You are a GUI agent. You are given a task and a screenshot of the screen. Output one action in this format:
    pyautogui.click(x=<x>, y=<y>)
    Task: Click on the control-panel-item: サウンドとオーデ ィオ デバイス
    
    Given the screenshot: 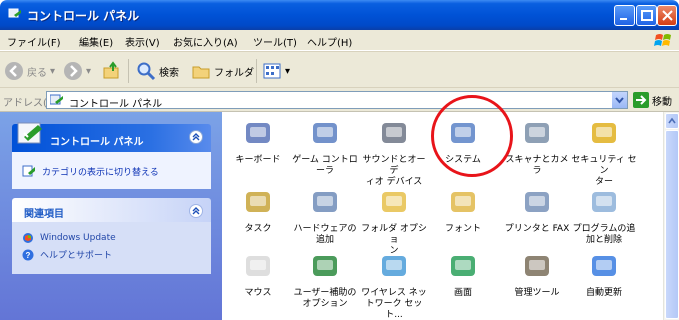 What is the action you would take?
    pyautogui.click(x=394, y=152)
    